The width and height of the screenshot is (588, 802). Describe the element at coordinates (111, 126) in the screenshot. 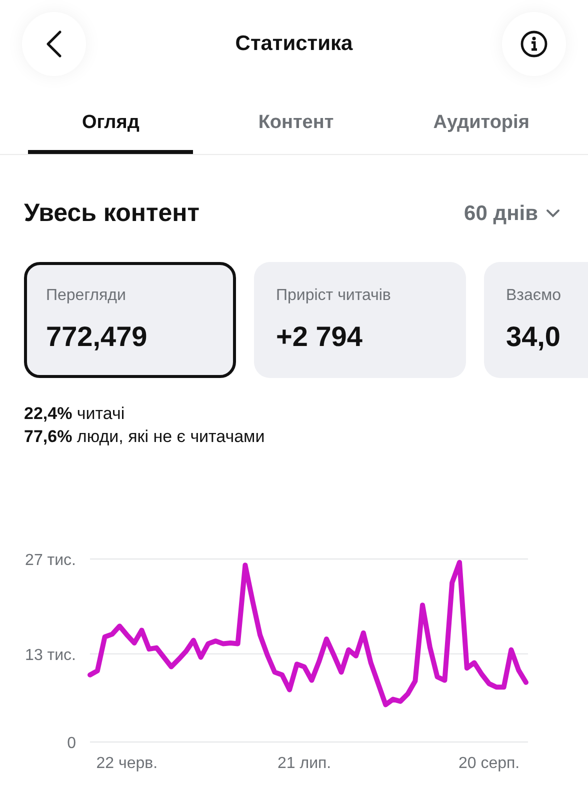

I see `tab: Огляд` at that location.